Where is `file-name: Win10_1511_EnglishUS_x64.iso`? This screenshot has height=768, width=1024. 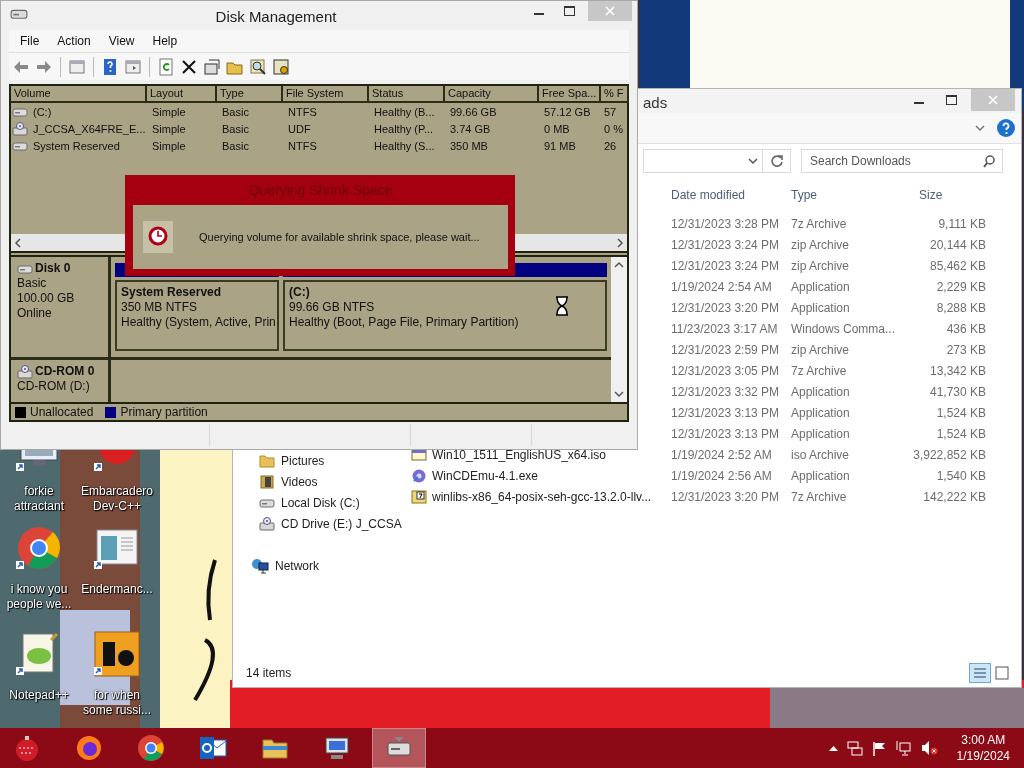
file-name: Win10_1511_EnglishUS_x64.iso is located at coordinates (519, 454).